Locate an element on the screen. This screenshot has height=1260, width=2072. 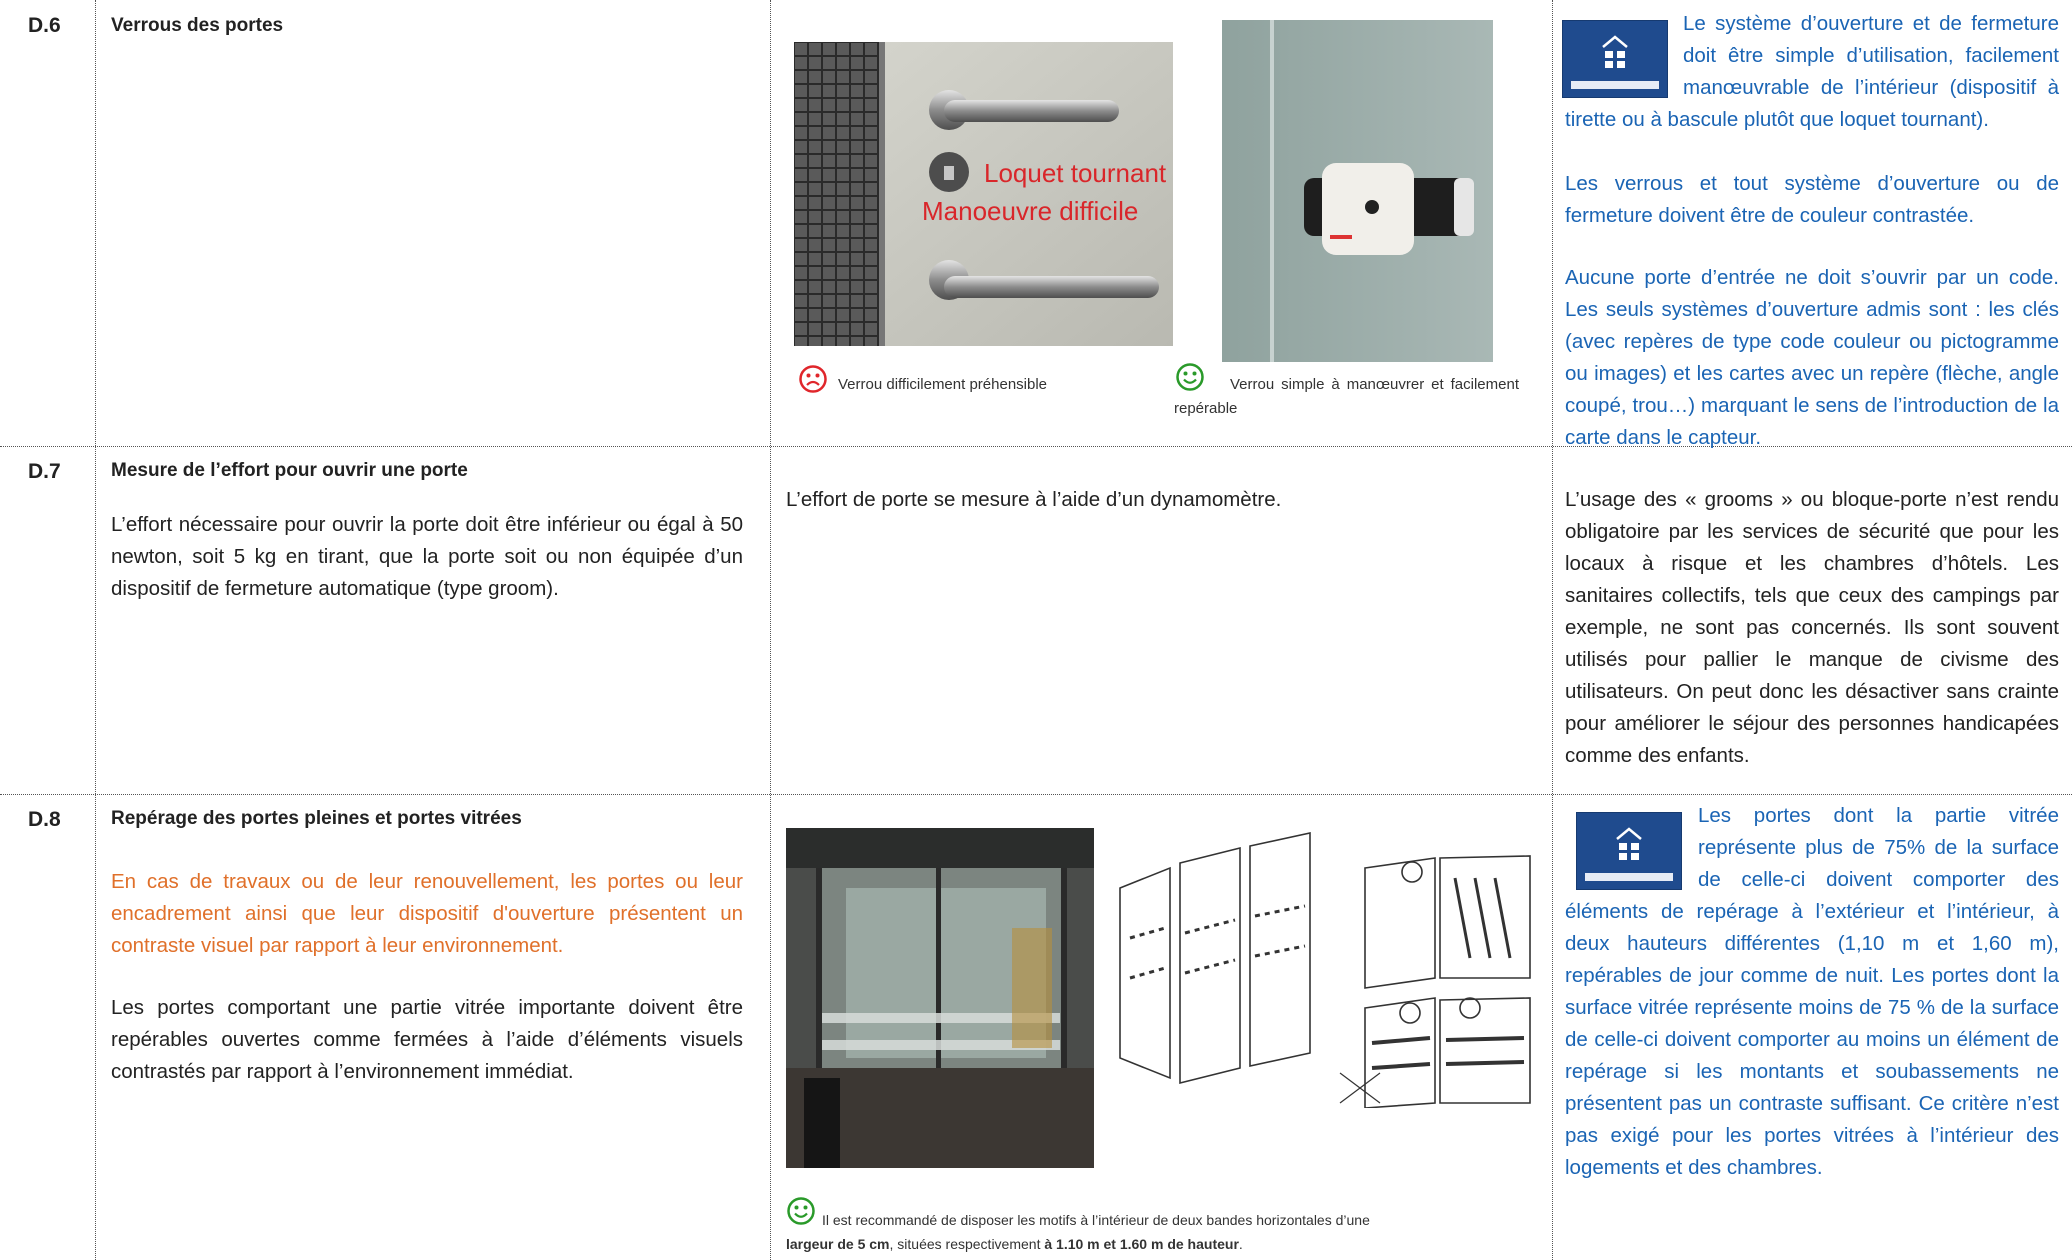
glass-door-sketch is located at coordinates (1326, 968).